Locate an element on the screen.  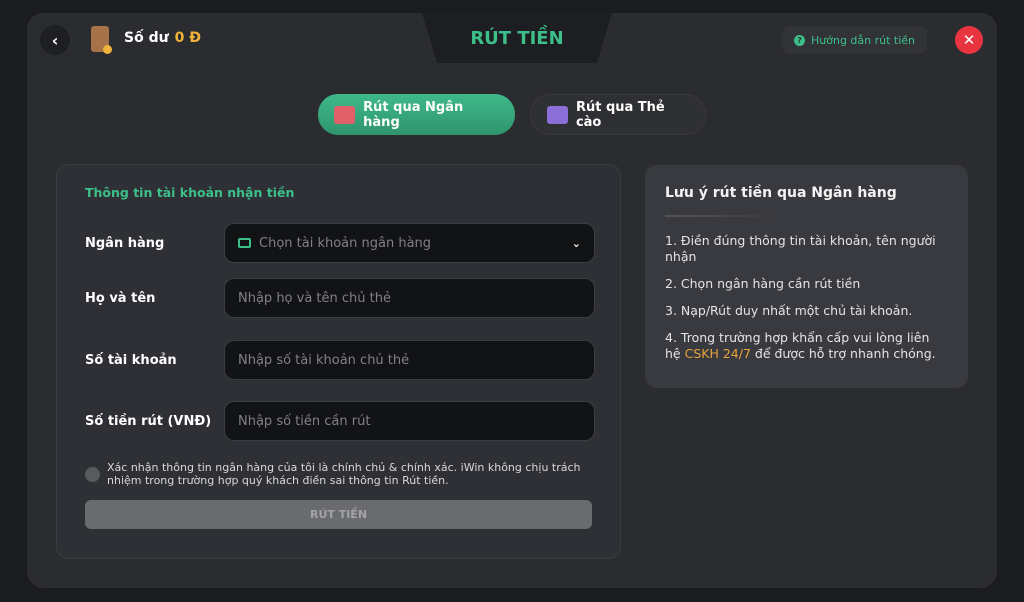
amount-label: Số tiền rút (VNĐ) is located at coordinates (148, 421).